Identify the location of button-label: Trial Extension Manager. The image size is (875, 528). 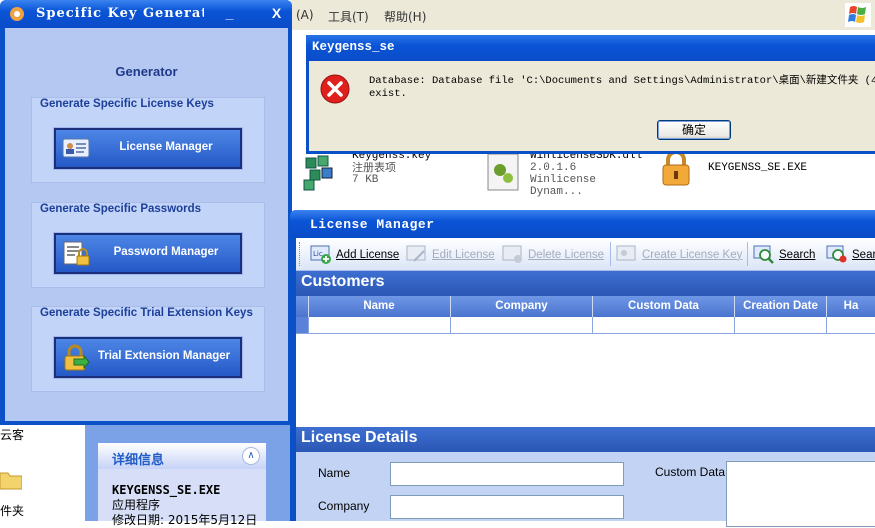
(164, 356).